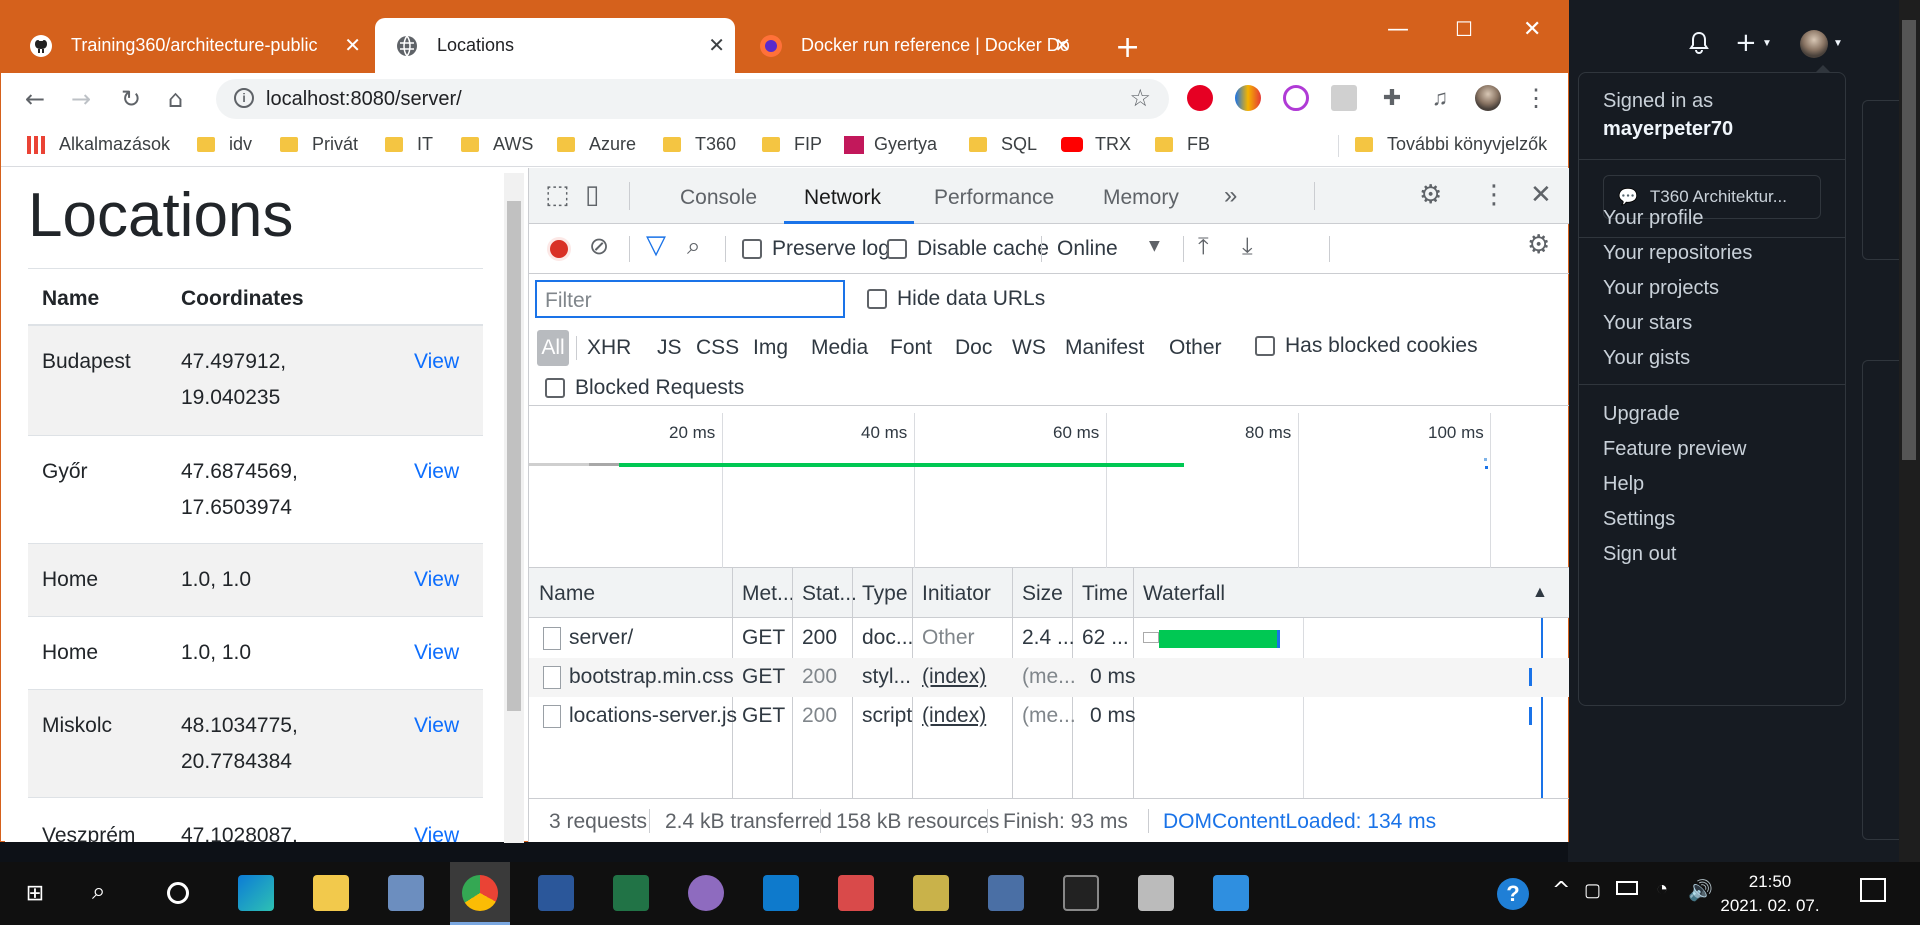 This screenshot has width=1920, height=925. Describe the element at coordinates (98, 892) in the screenshot. I see `search-icon: ⌕` at that location.